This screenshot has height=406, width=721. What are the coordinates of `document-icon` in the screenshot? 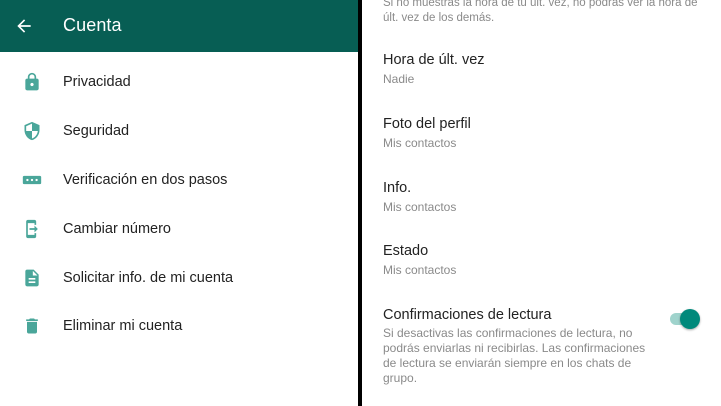 It's located at (32, 278).